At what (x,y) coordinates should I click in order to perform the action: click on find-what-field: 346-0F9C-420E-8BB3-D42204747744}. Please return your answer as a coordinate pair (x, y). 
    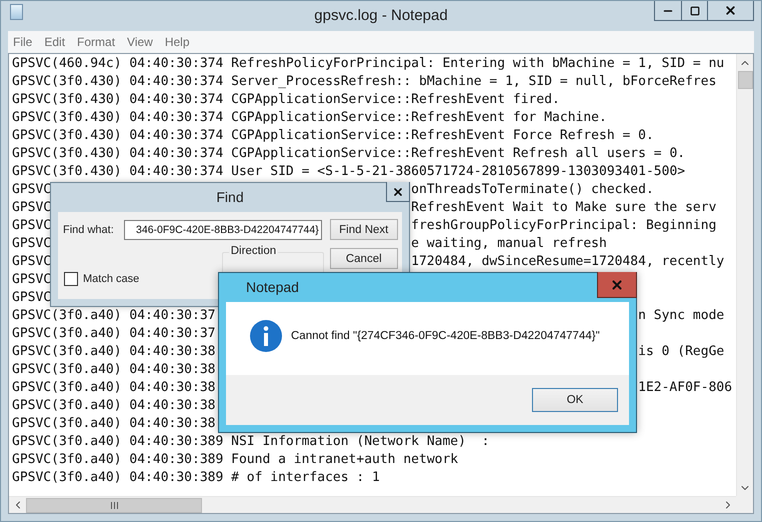
    Looking at the image, I should click on (223, 230).